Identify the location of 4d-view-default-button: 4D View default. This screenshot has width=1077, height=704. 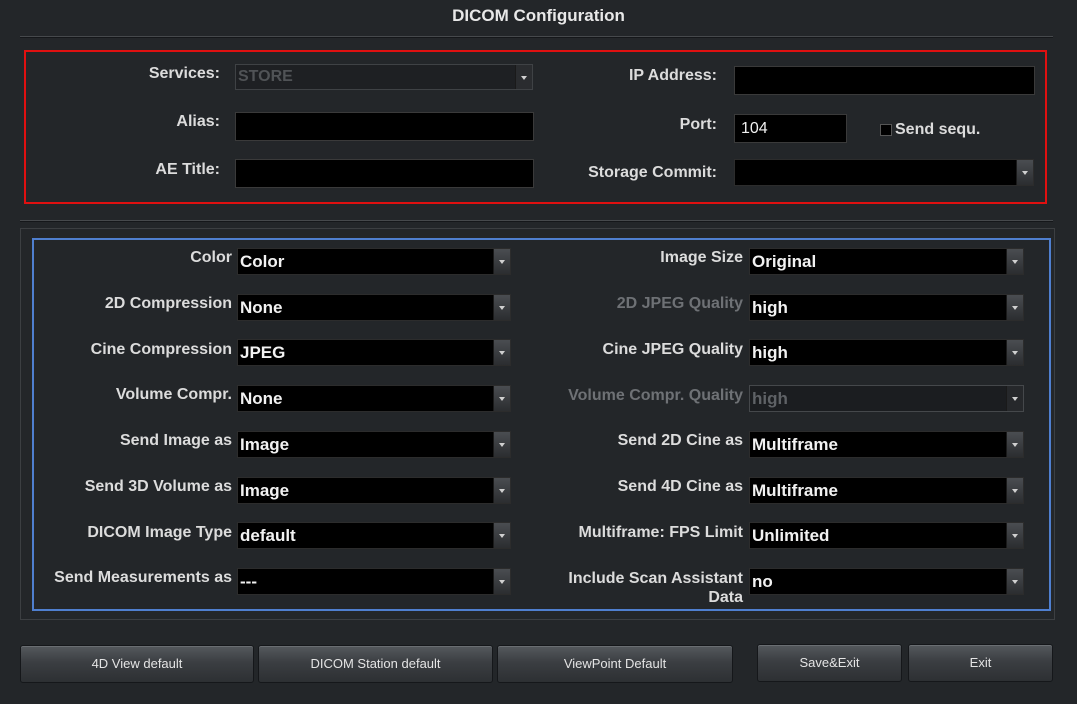
(137, 664).